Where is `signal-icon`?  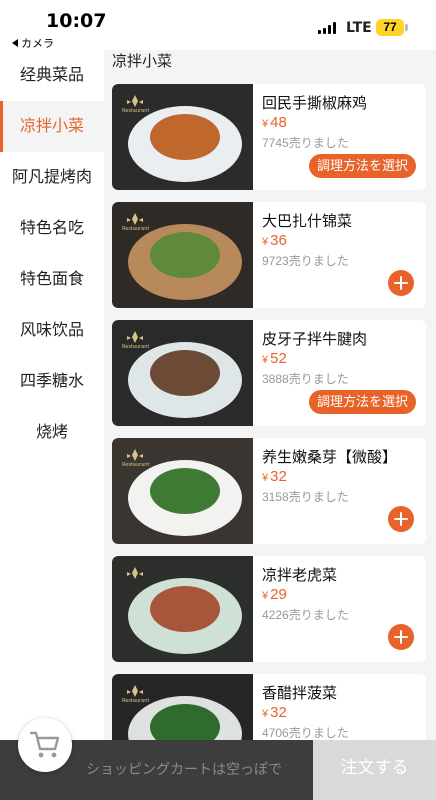 signal-icon is located at coordinates (328, 28).